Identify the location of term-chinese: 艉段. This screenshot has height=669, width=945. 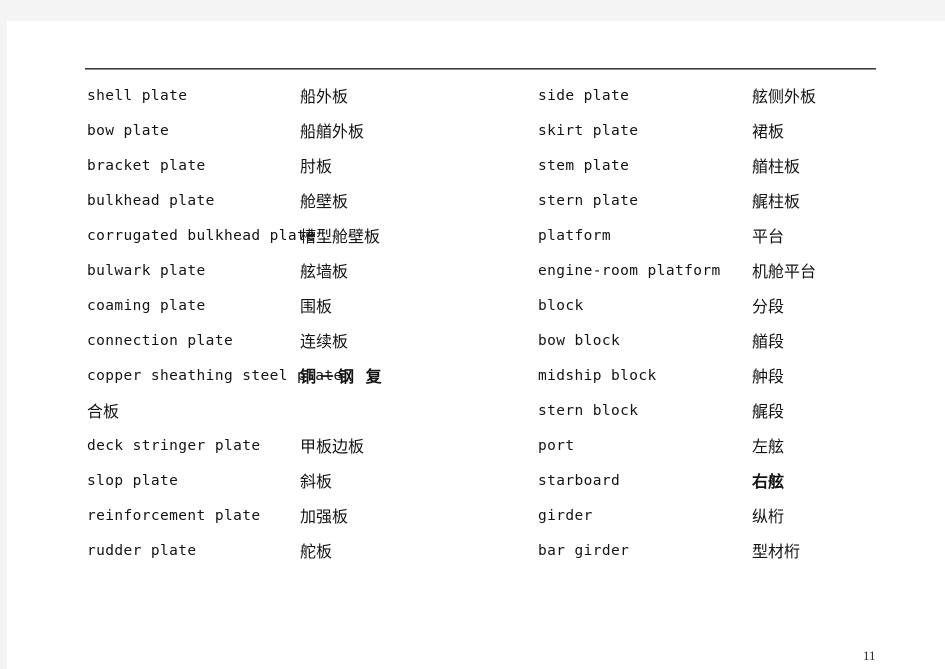
(768, 411).